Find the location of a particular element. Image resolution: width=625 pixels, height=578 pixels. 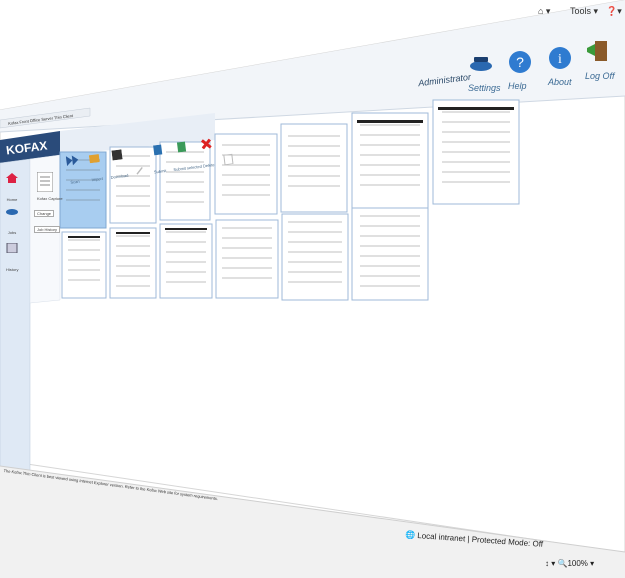

change-button: Change is located at coordinates (44, 213).